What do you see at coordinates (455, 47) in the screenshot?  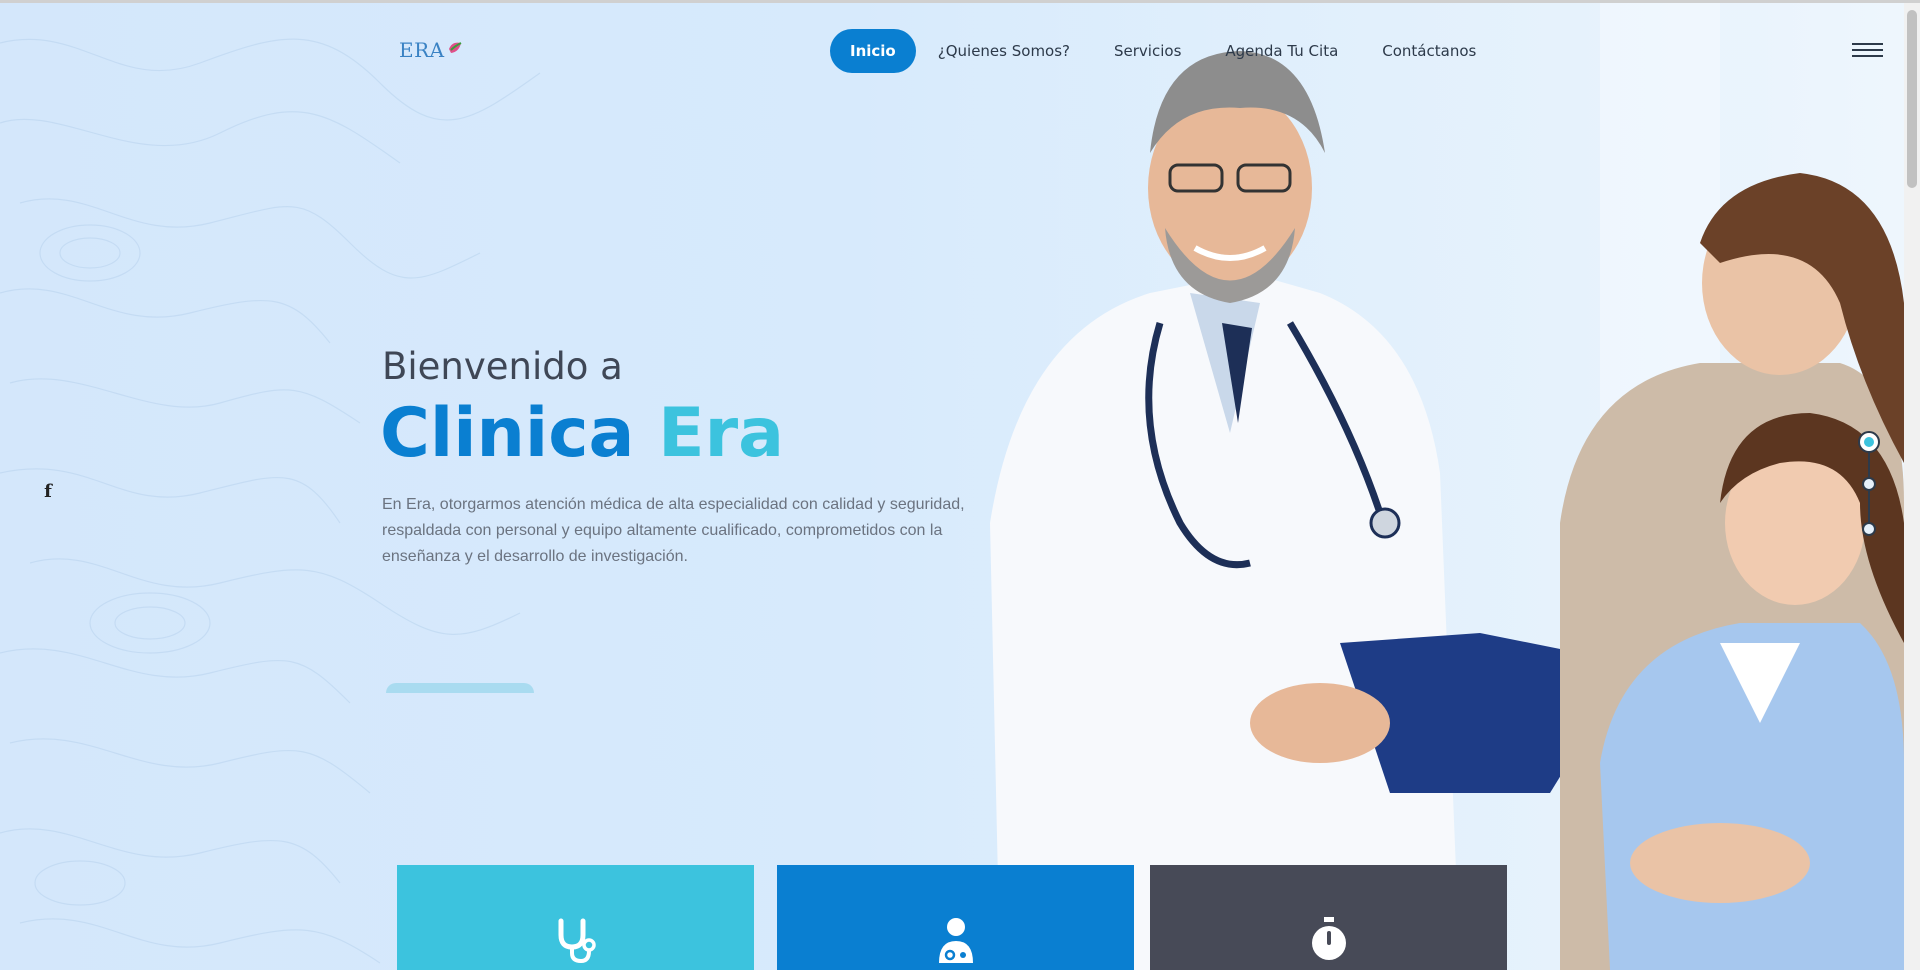 I see `leaf-logo-icon` at bounding box center [455, 47].